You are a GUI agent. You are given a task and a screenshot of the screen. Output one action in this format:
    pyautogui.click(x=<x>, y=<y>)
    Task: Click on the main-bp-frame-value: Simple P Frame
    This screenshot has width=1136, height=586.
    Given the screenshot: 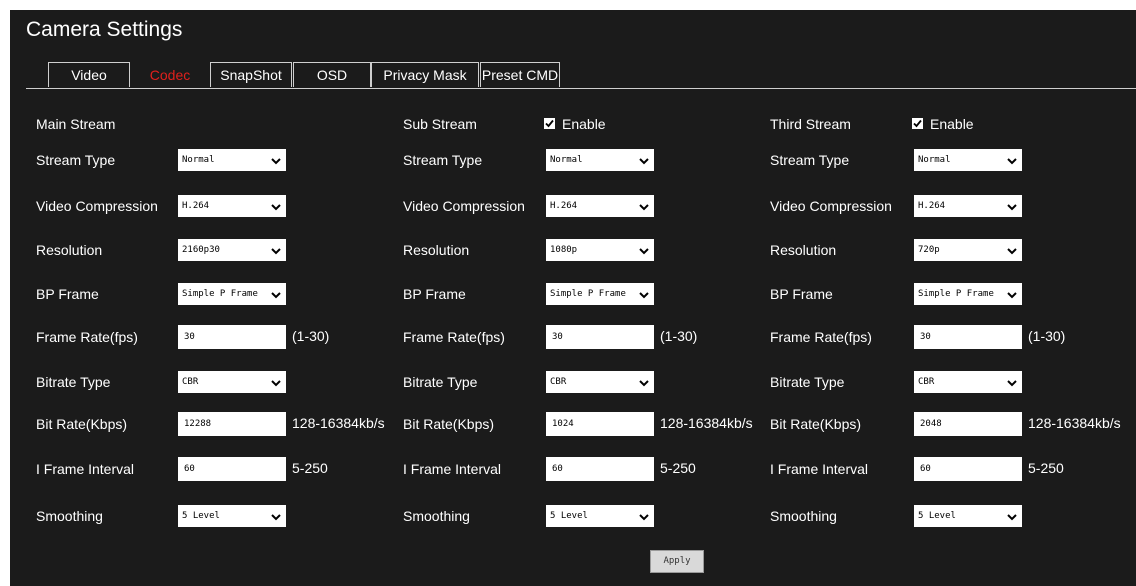 What is the action you would take?
    pyautogui.click(x=220, y=294)
    